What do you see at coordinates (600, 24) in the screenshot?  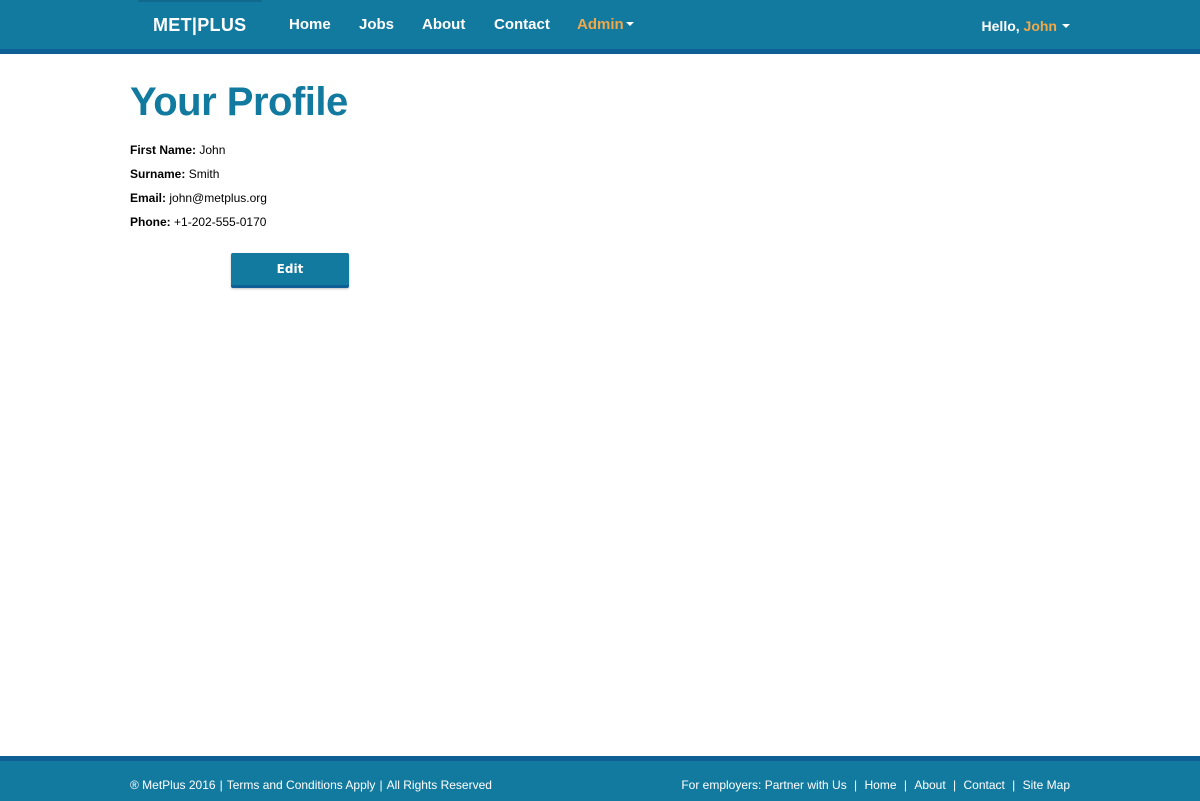 I see `nav-admin-label: Admin` at bounding box center [600, 24].